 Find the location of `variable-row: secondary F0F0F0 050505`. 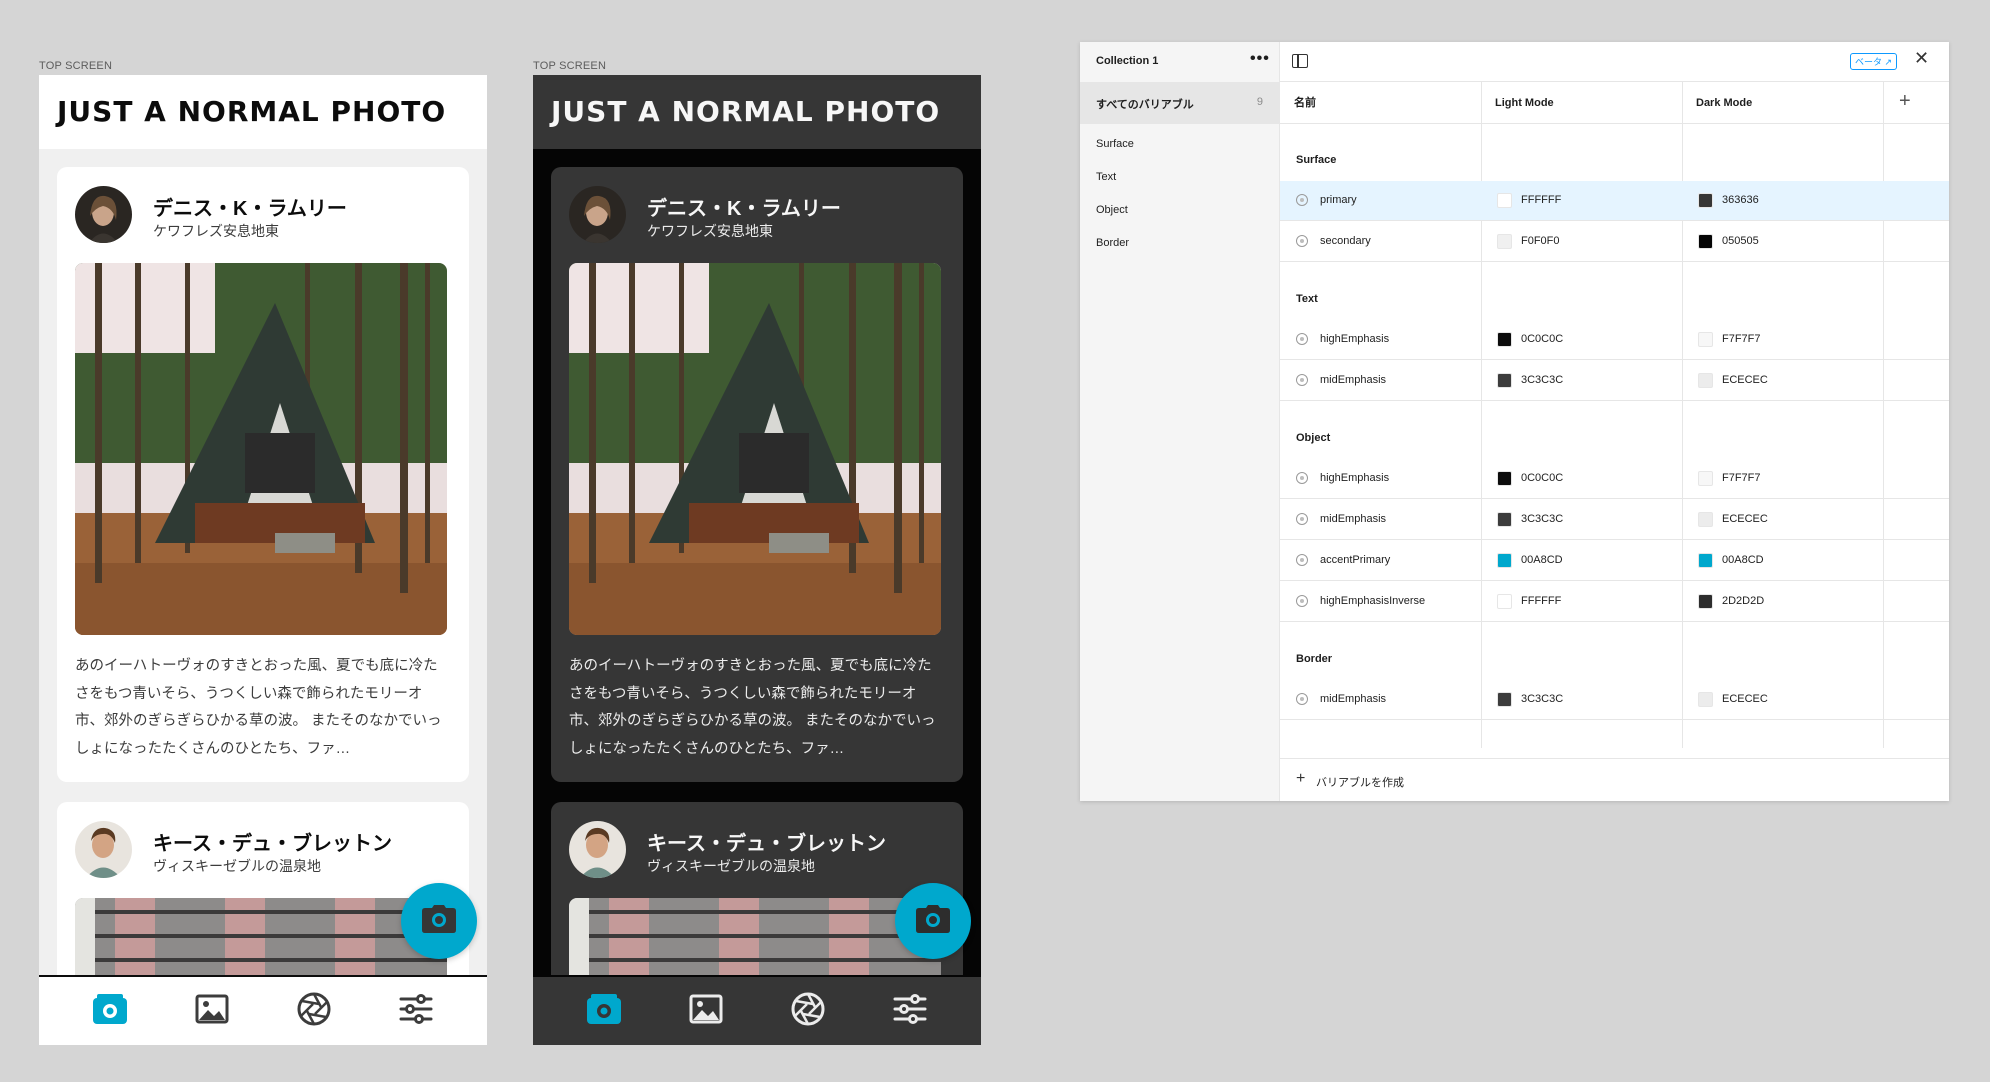

variable-row: secondary F0F0F0 050505 is located at coordinates (1614, 242).